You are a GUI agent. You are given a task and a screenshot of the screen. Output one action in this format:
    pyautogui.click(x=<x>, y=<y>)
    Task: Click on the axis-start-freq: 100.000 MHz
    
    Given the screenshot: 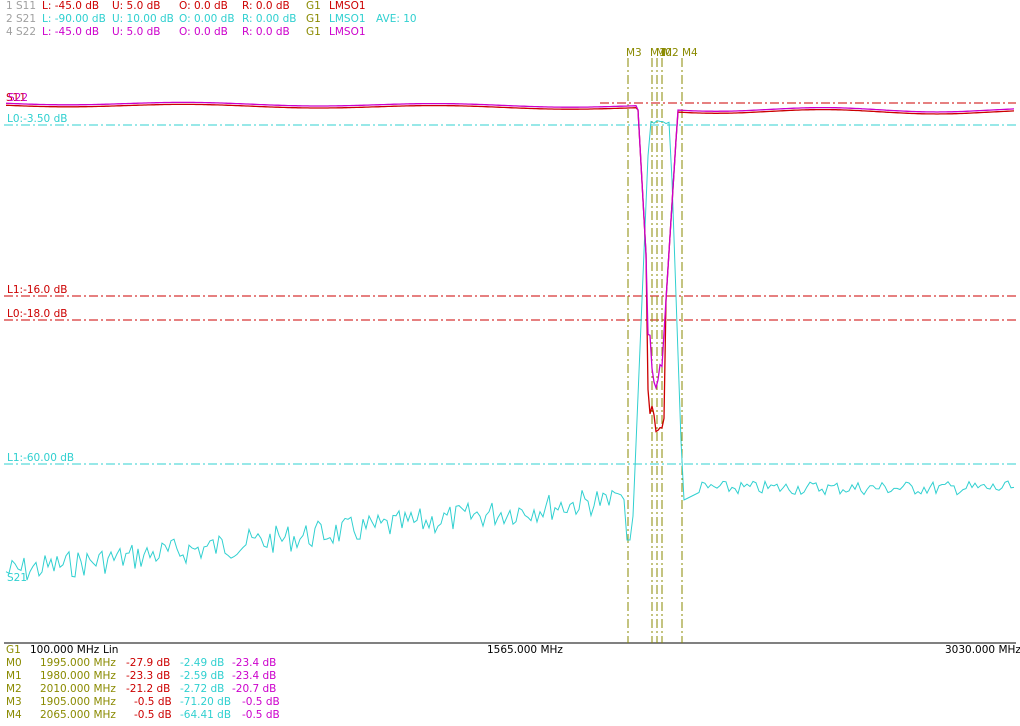 What is the action you would take?
    pyautogui.click(x=64, y=650)
    